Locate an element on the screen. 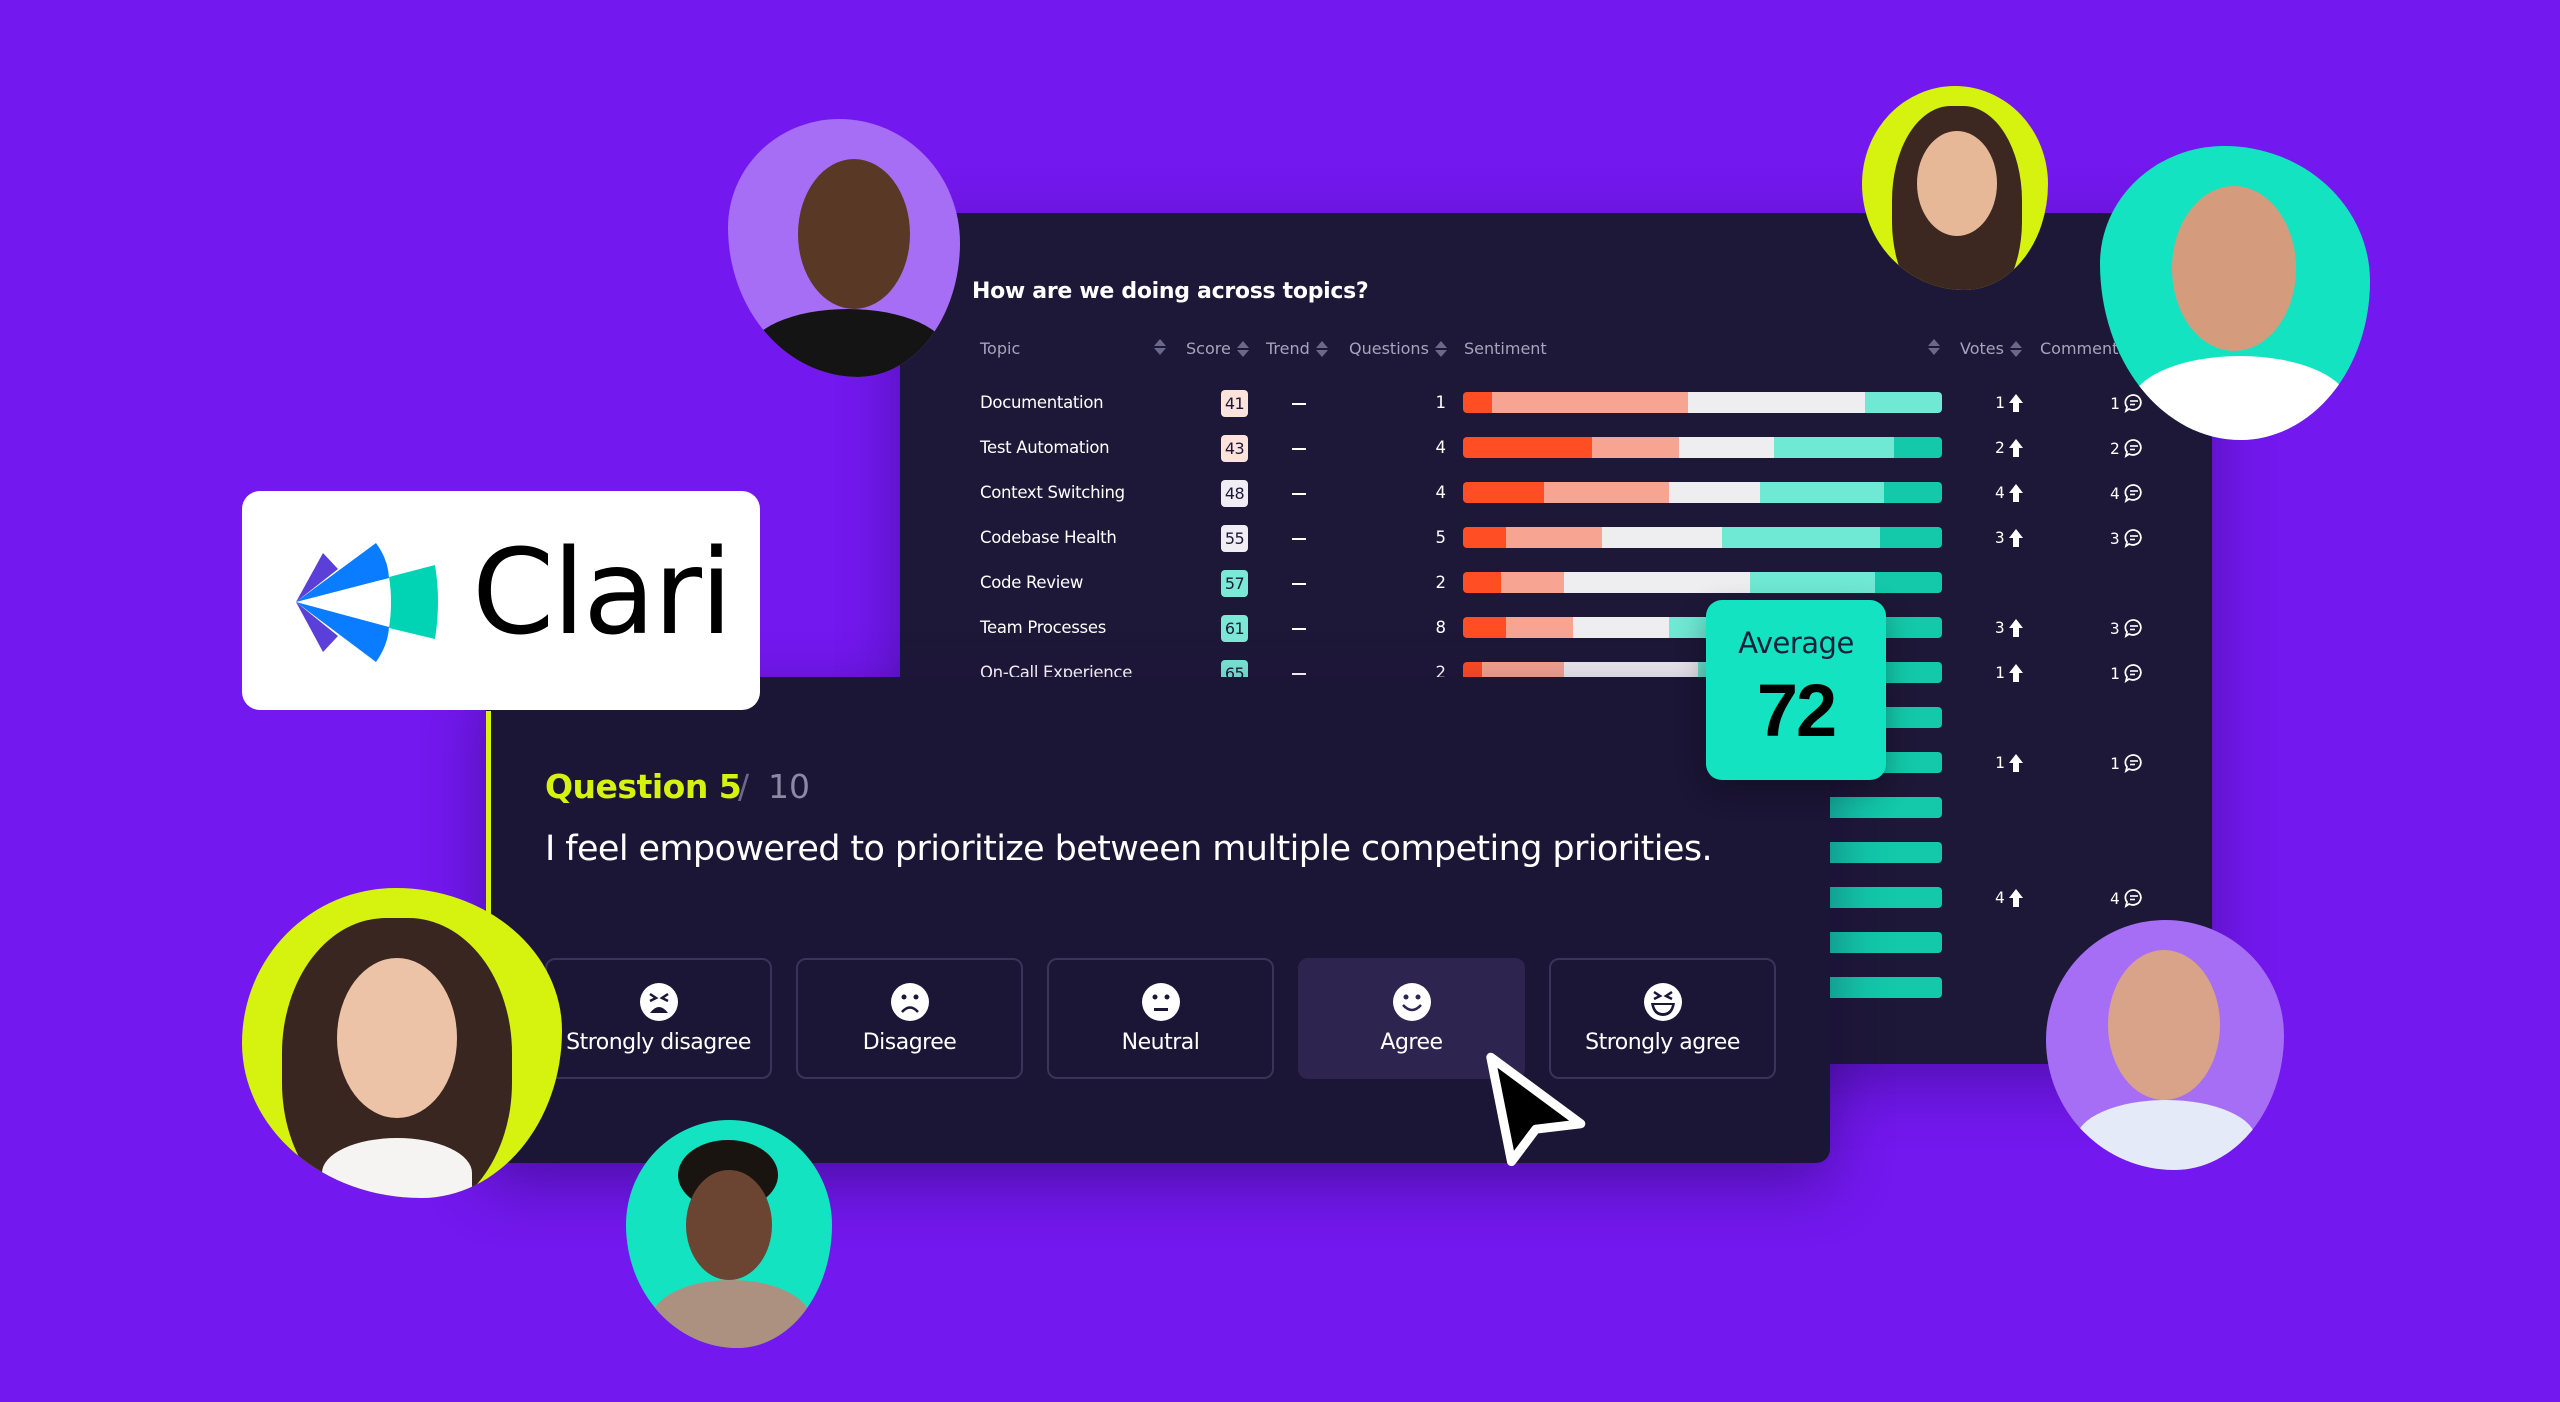 The image size is (2560, 1402). question-count: 1 is located at coordinates (1441, 402).